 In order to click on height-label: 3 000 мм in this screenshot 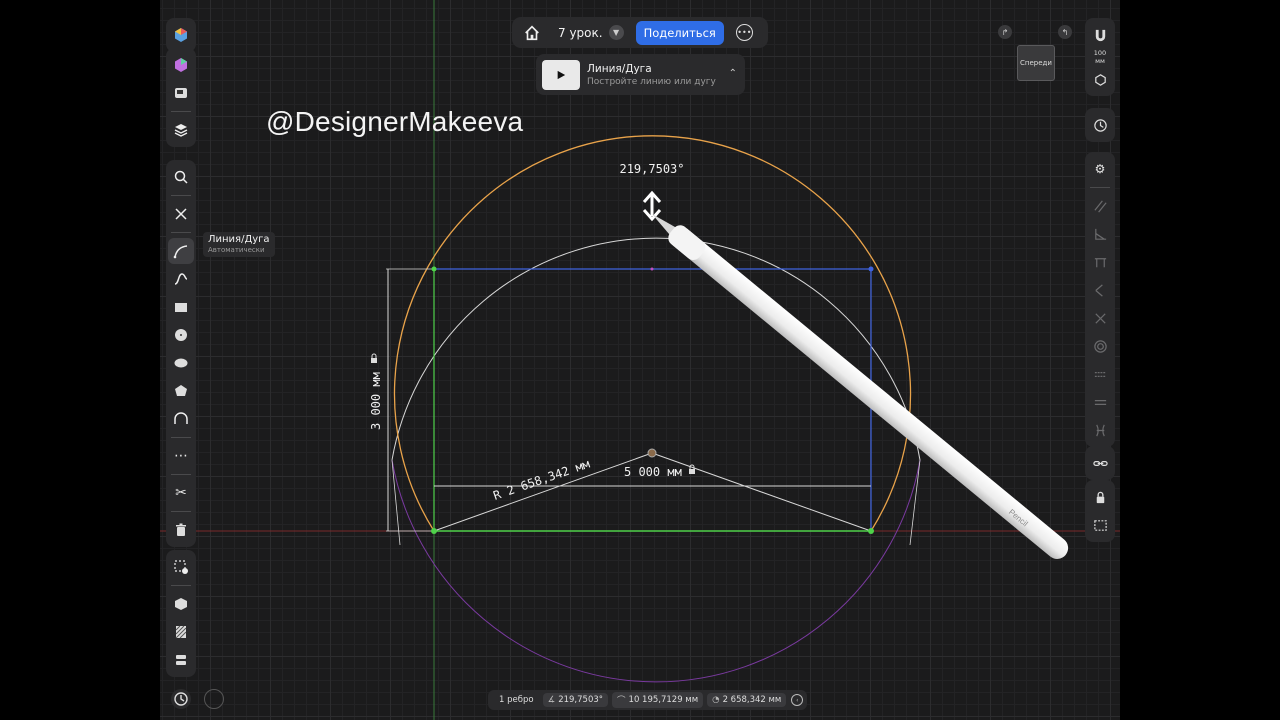, I will do `click(376, 401)`.